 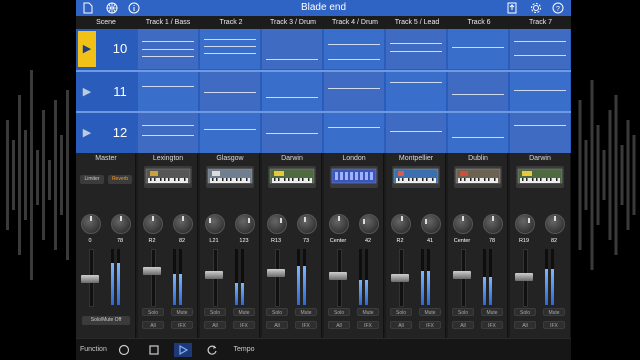 What do you see at coordinates (91, 224) in the screenshot?
I see `master-knob-left` at bounding box center [91, 224].